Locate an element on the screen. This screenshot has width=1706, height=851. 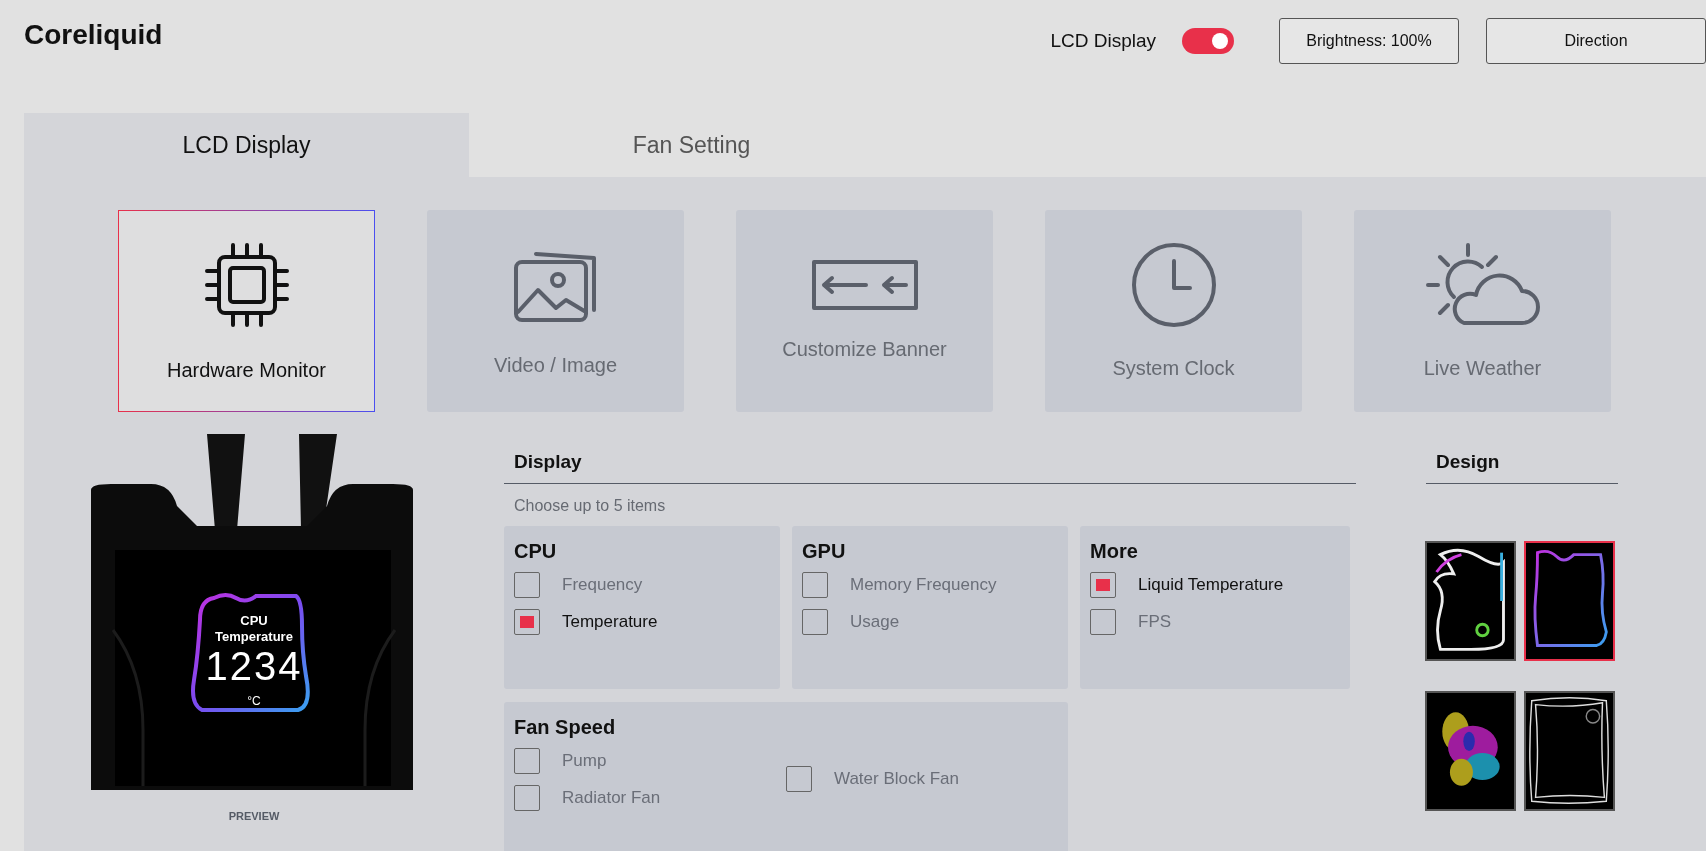
group-title: More is located at coordinates (1114, 551).